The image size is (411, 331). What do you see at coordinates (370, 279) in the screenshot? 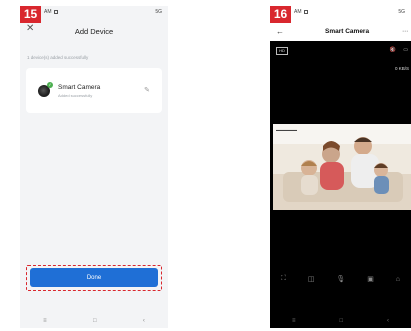
I see `record-icon: ▣` at bounding box center [370, 279].